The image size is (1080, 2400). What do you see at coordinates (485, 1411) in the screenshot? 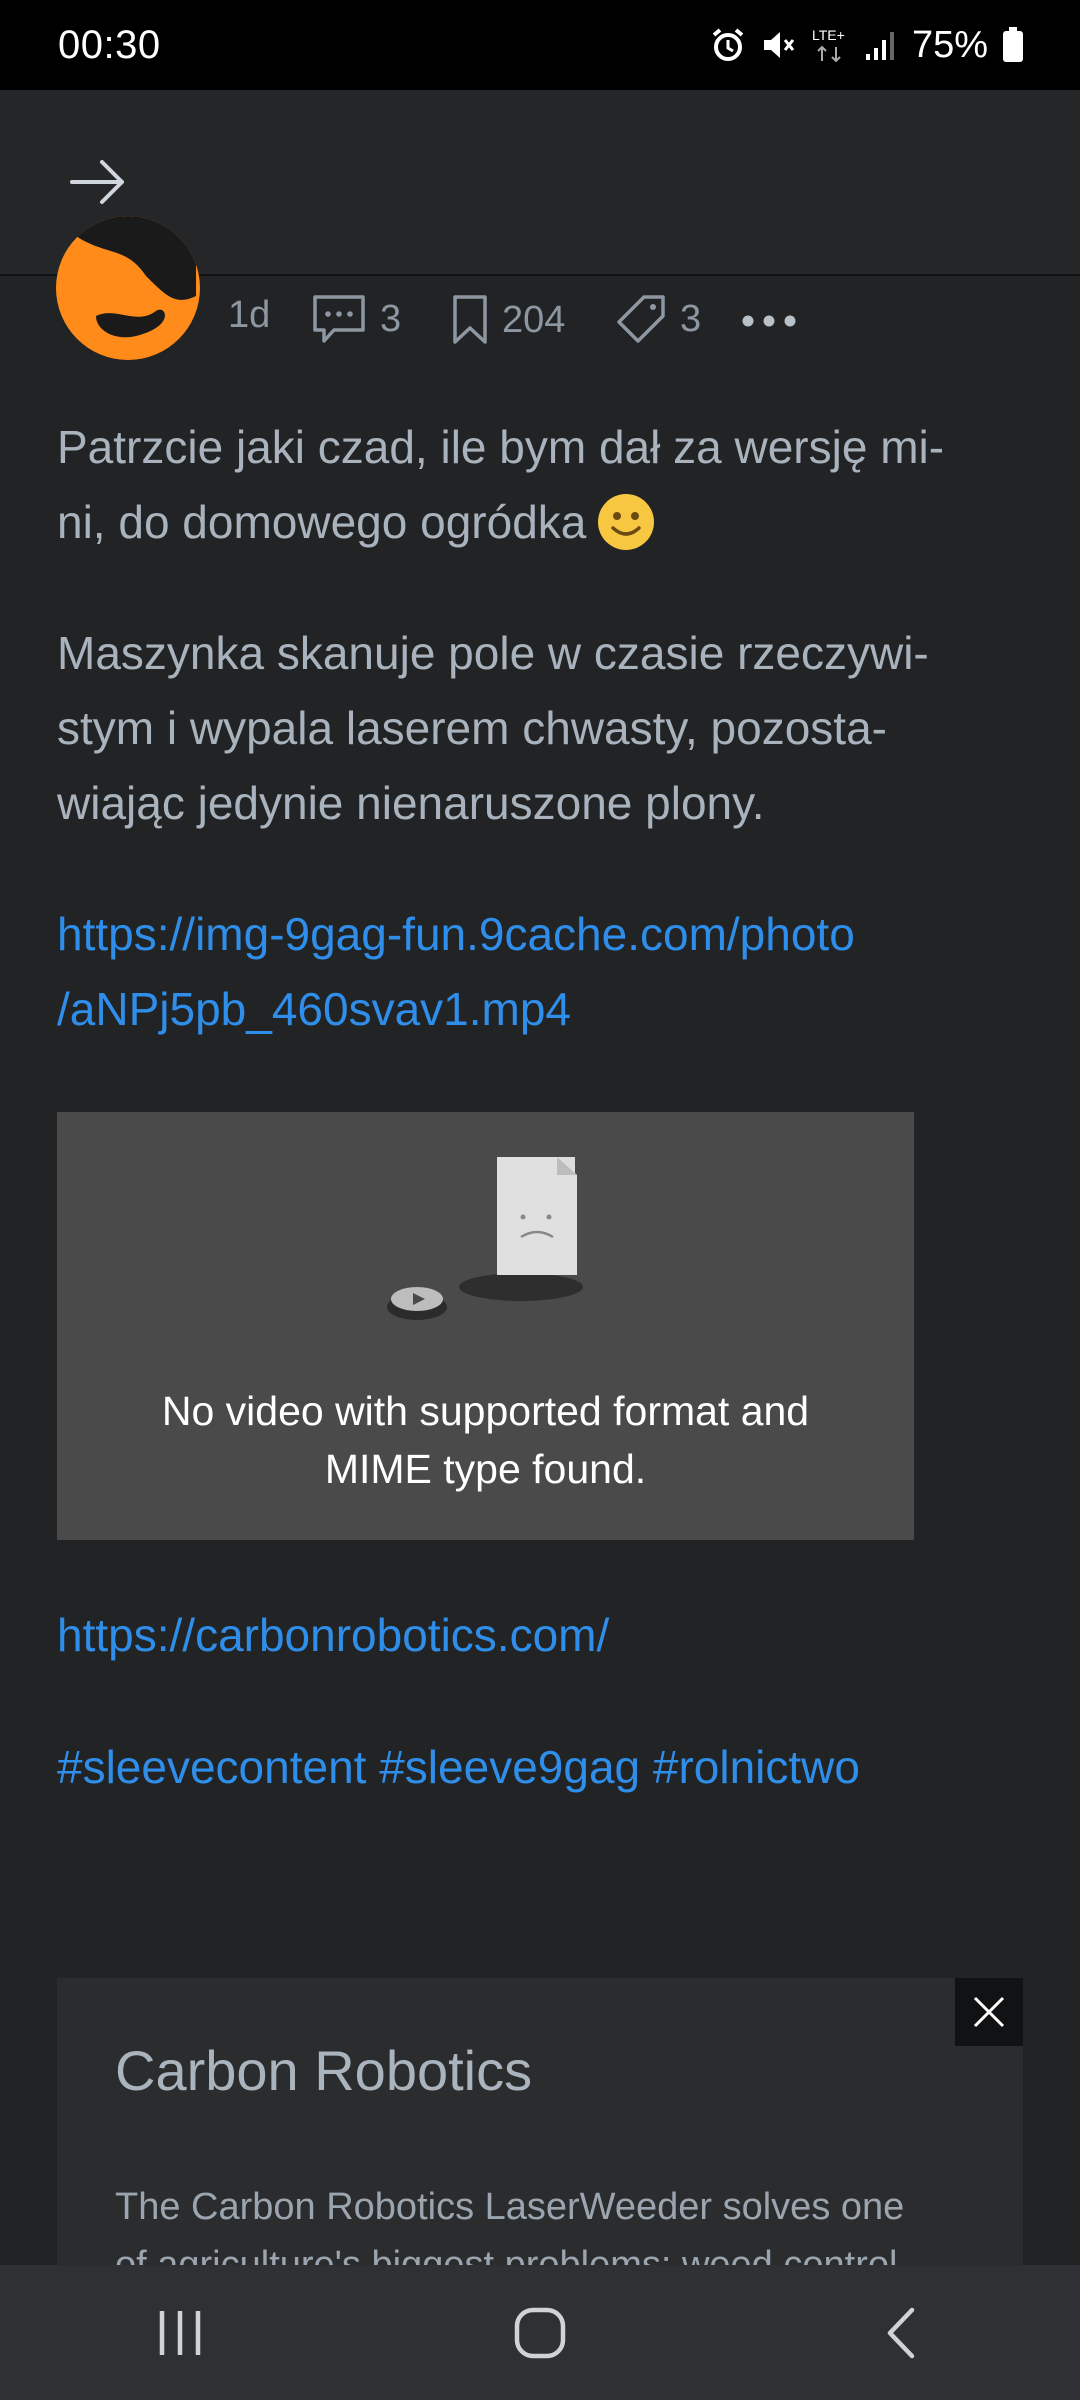
I see `video-error-line1: No video with supported format and` at bounding box center [485, 1411].